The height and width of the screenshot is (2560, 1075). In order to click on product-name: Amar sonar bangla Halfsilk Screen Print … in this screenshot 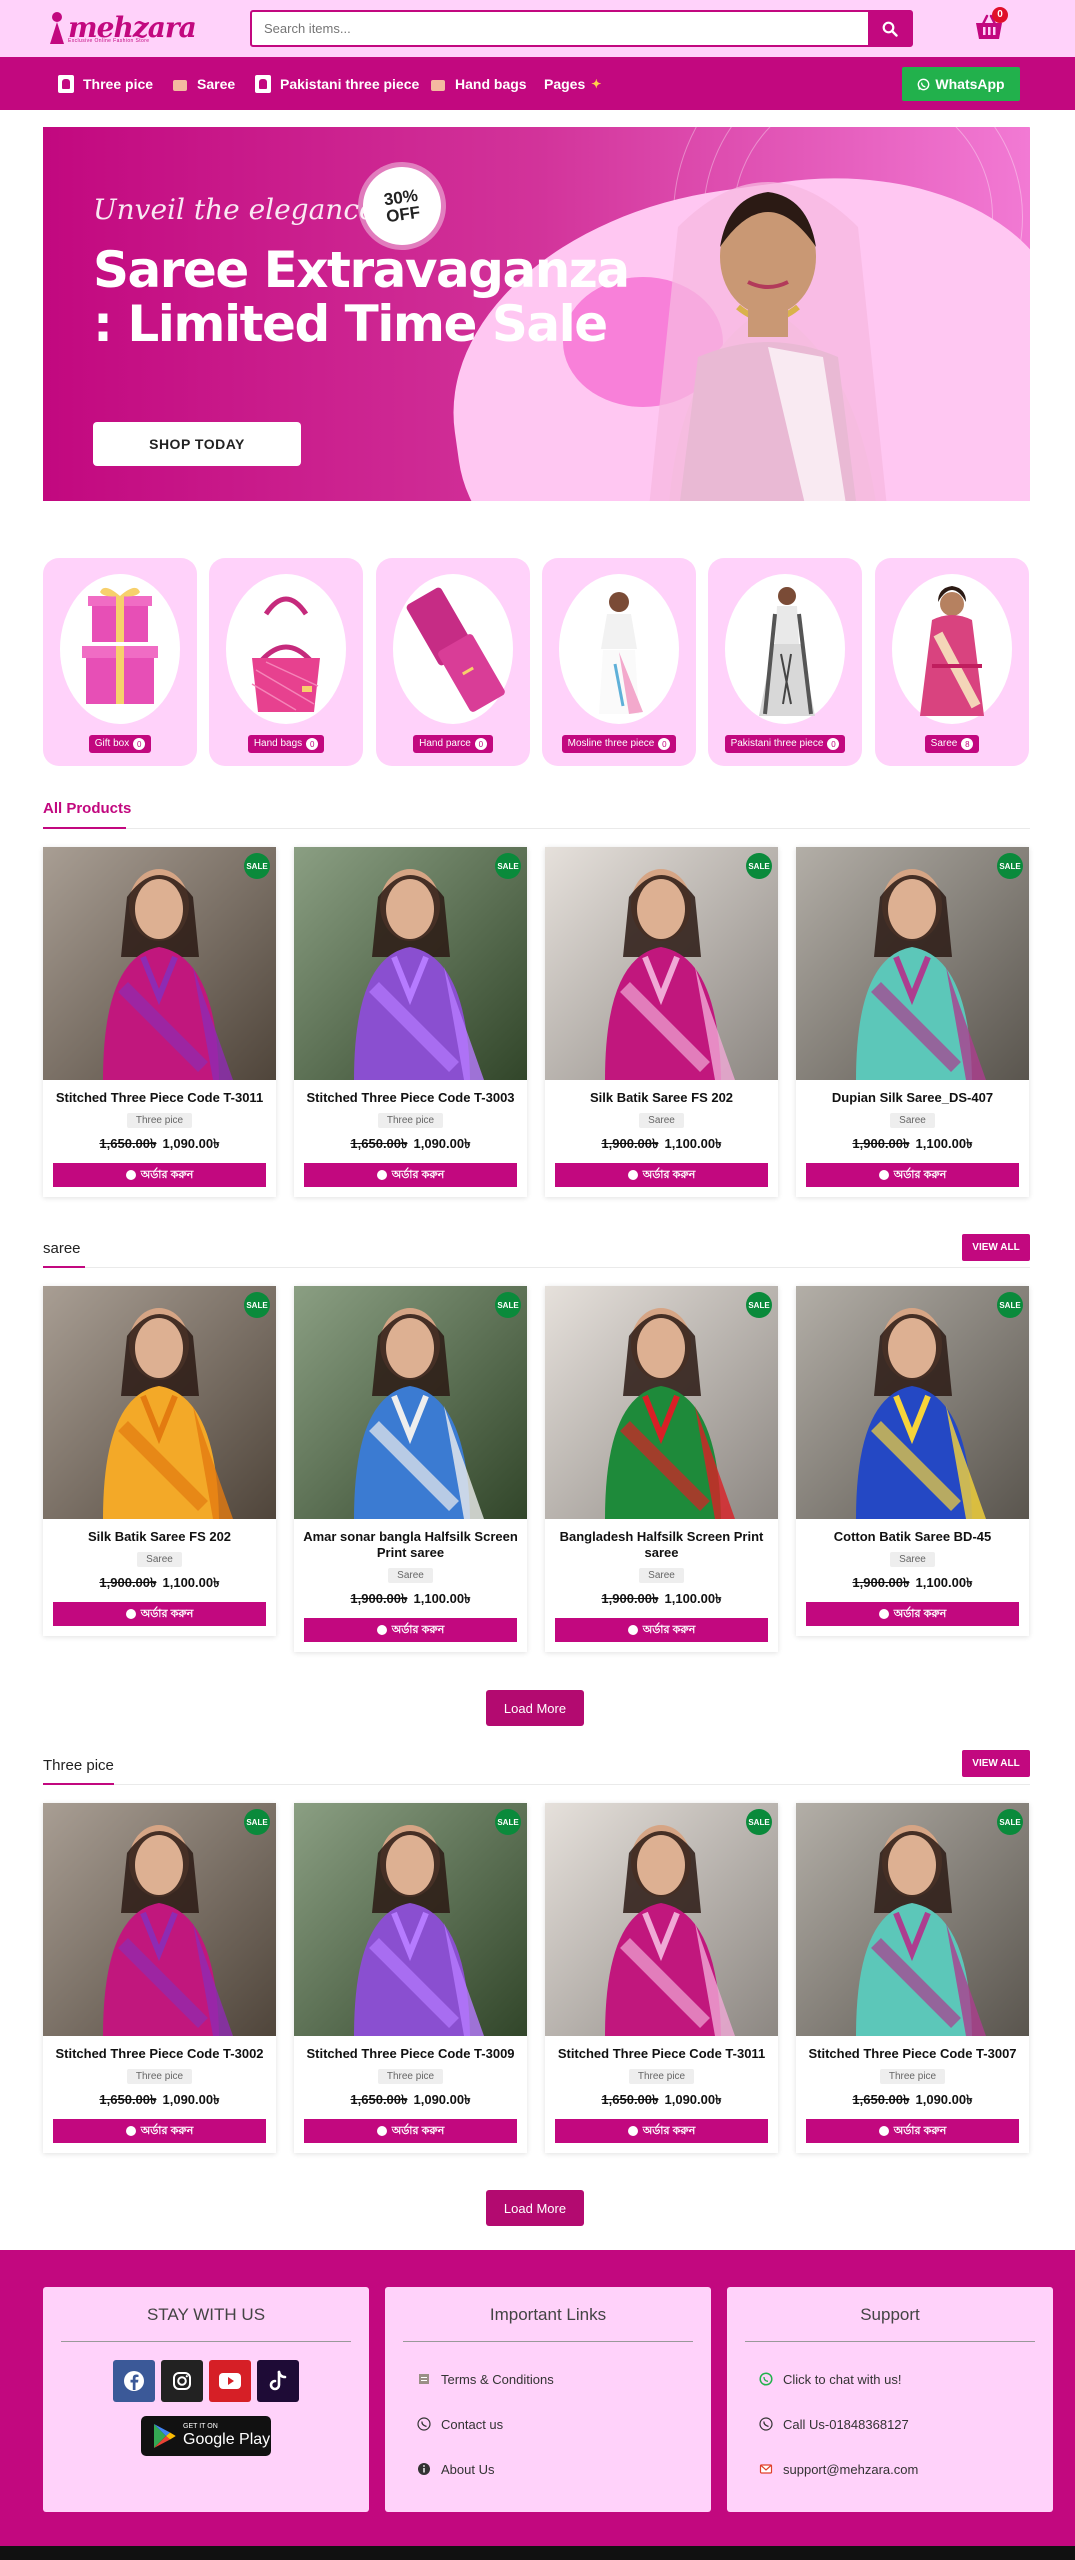, I will do `click(410, 1540)`.